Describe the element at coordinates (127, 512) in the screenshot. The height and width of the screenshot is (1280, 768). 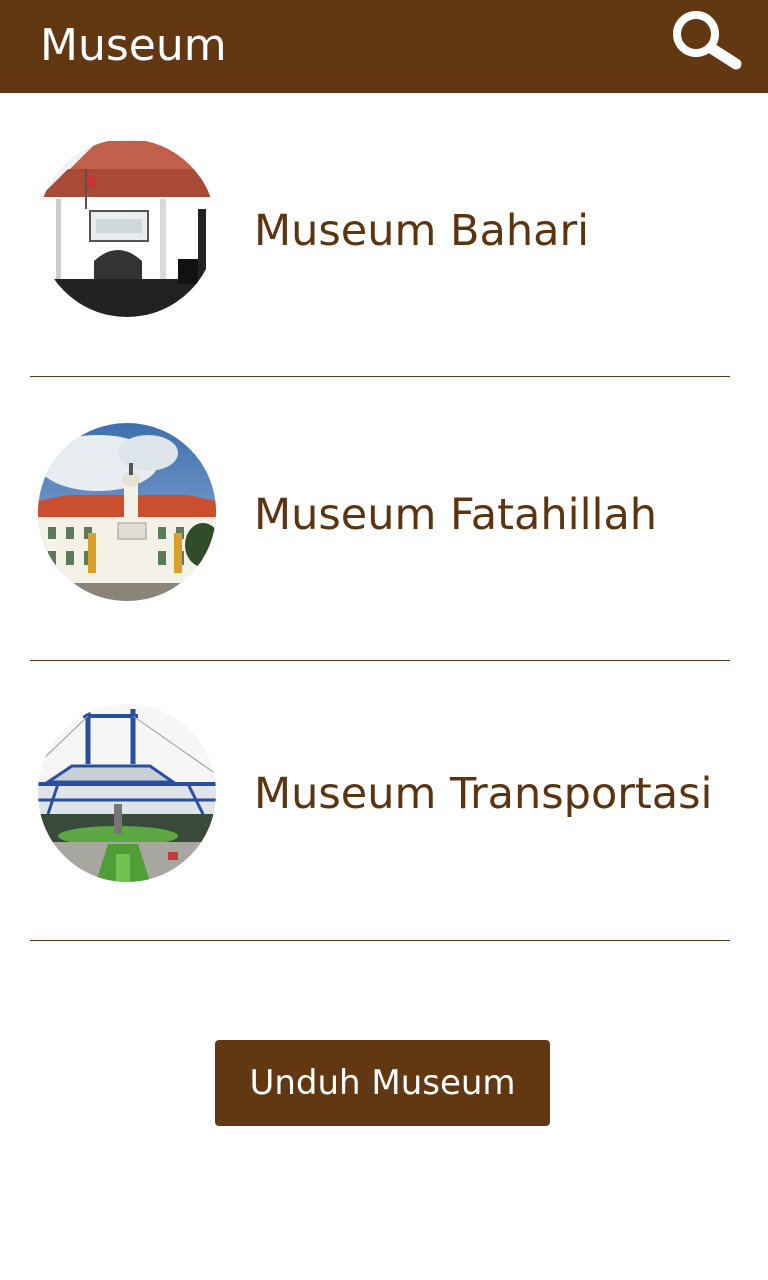
I see `museum-fatahillah-photo` at that location.